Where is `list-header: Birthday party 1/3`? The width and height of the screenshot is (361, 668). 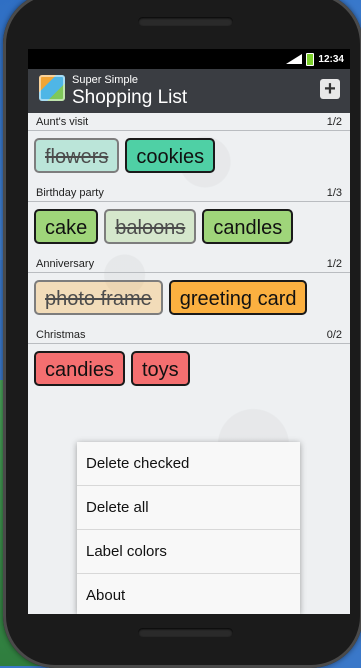 list-header: Birthday party 1/3 is located at coordinates (189, 193).